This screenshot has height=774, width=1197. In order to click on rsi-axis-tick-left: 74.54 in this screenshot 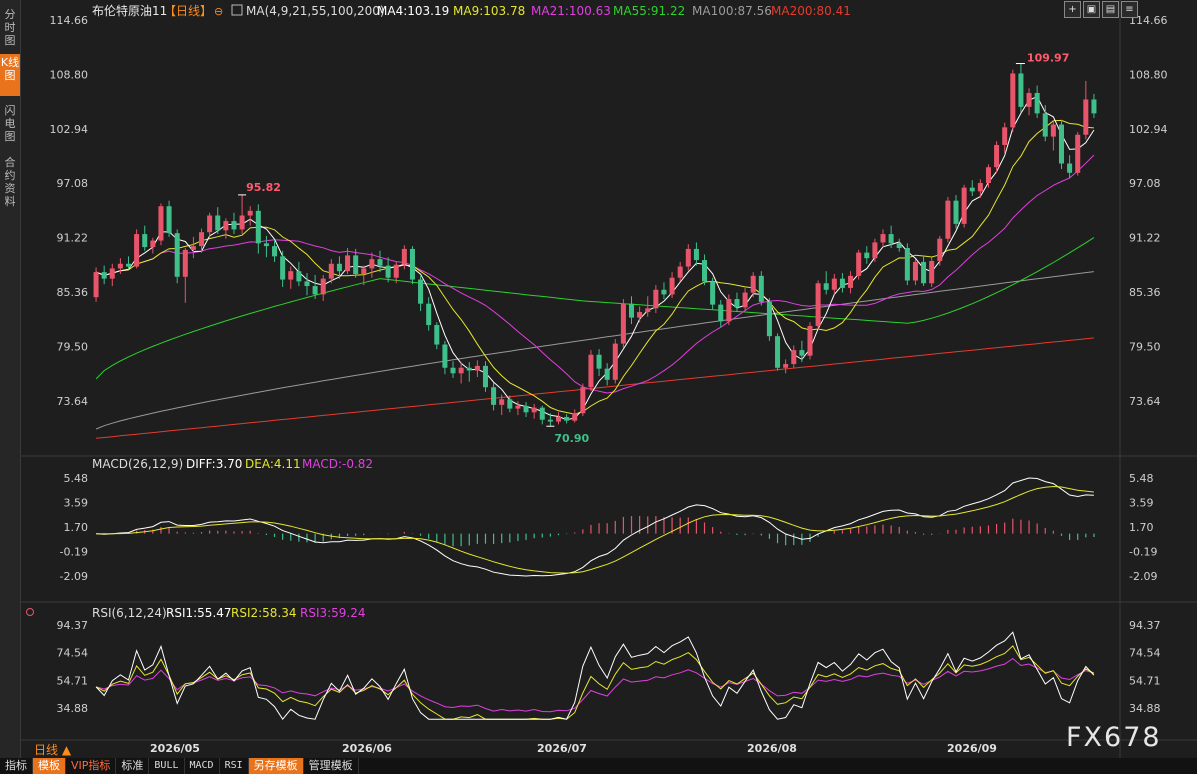, I will do `click(73, 653)`.